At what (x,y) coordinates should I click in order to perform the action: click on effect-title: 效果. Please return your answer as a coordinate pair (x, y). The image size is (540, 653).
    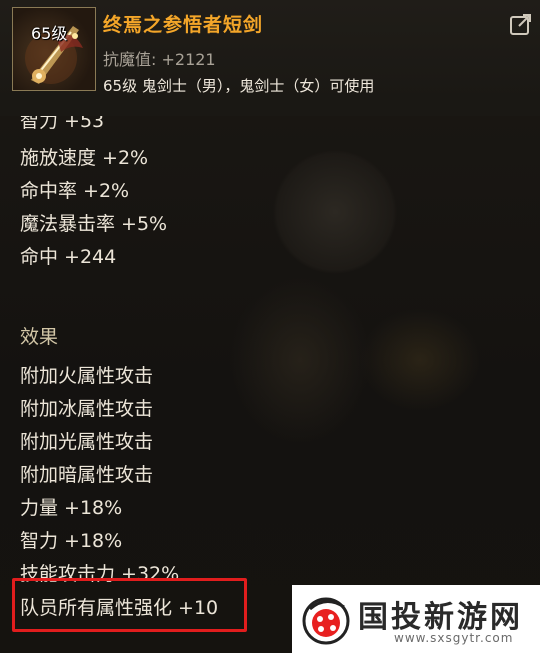
    Looking at the image, I should click on (39, 337).